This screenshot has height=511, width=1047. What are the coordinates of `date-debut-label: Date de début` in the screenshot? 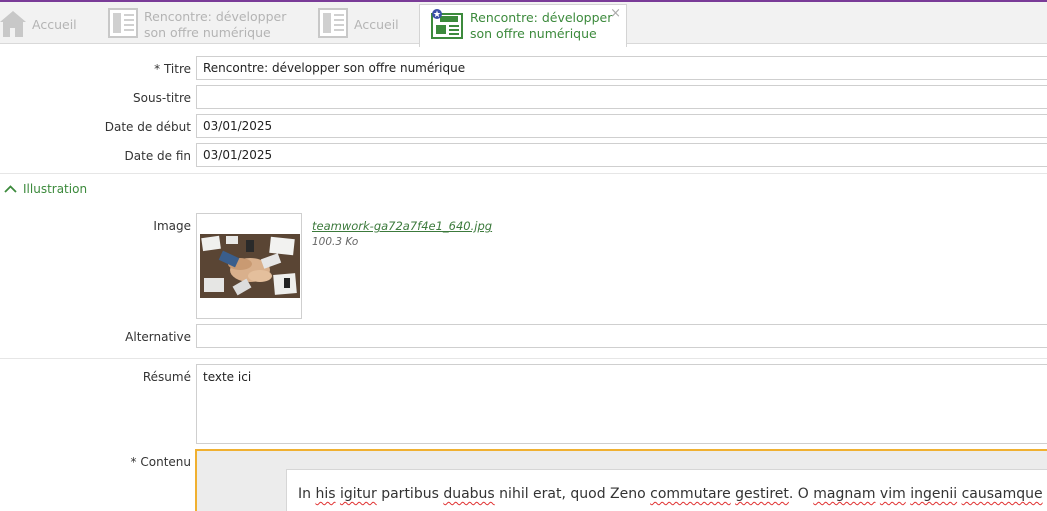 It's located at (147, 127).